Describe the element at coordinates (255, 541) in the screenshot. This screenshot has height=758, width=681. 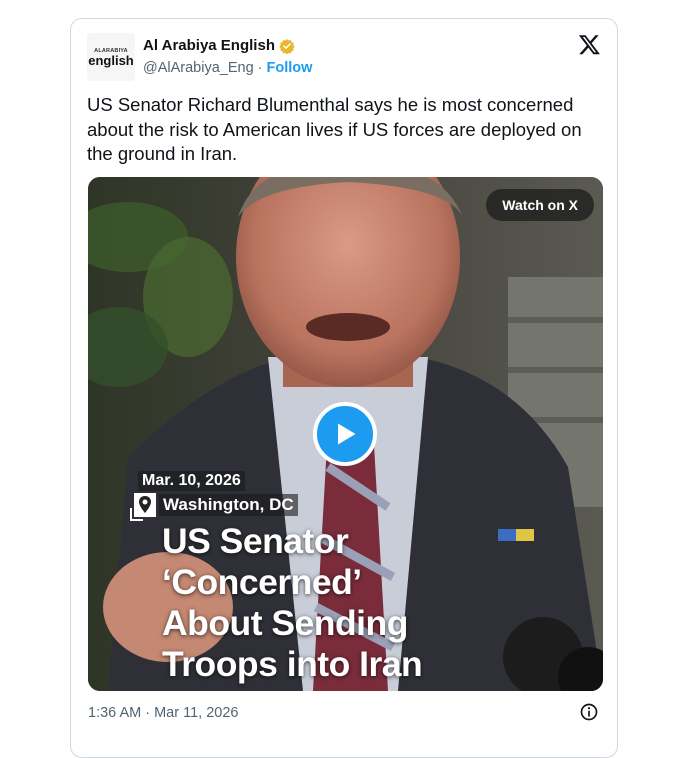
I see `headline-line: US Senator` at that location.